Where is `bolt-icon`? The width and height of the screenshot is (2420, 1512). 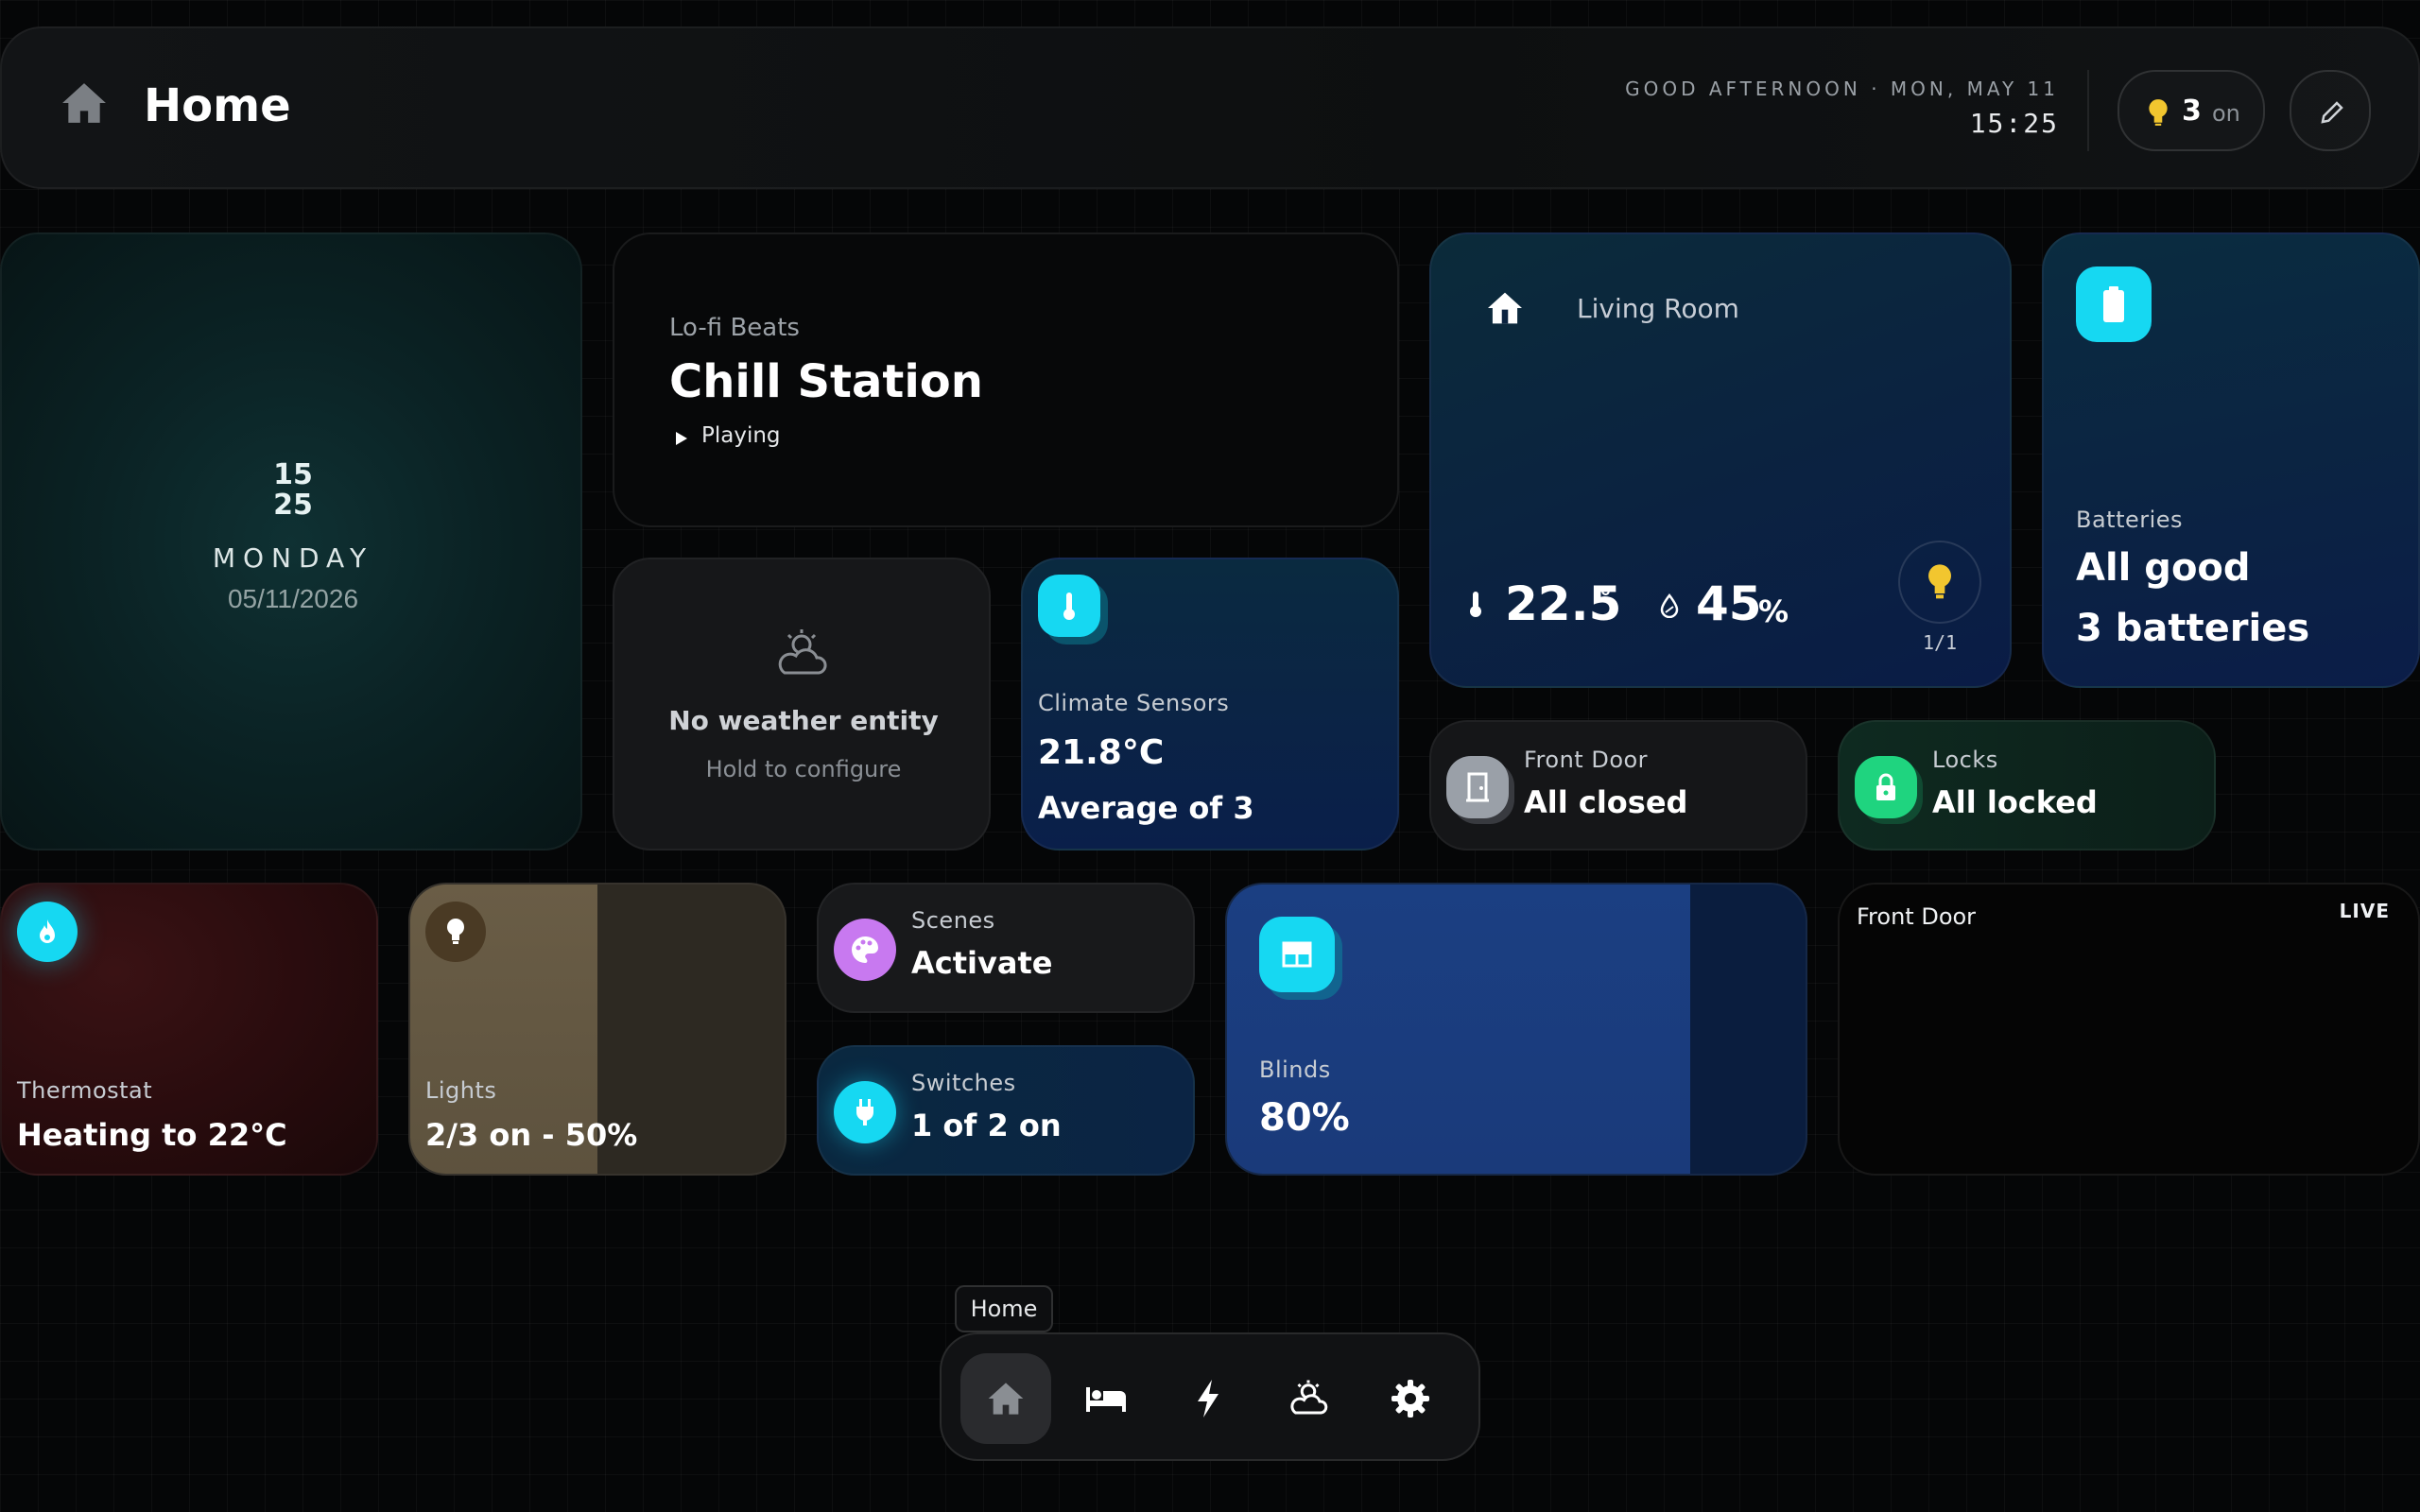
bolt-icon is located at coordinates (1208, 1398).